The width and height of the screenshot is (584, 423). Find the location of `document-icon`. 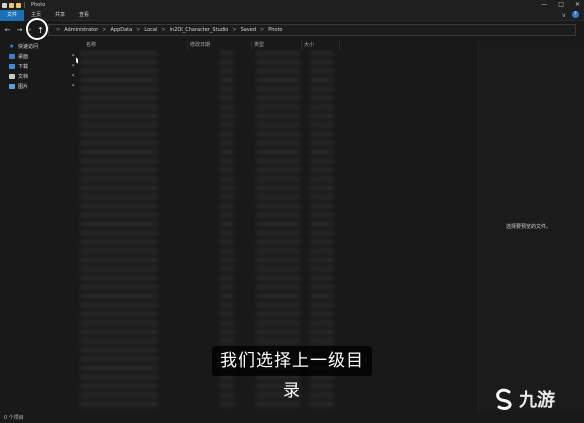

document-icon is located at coordinates (12, 76).